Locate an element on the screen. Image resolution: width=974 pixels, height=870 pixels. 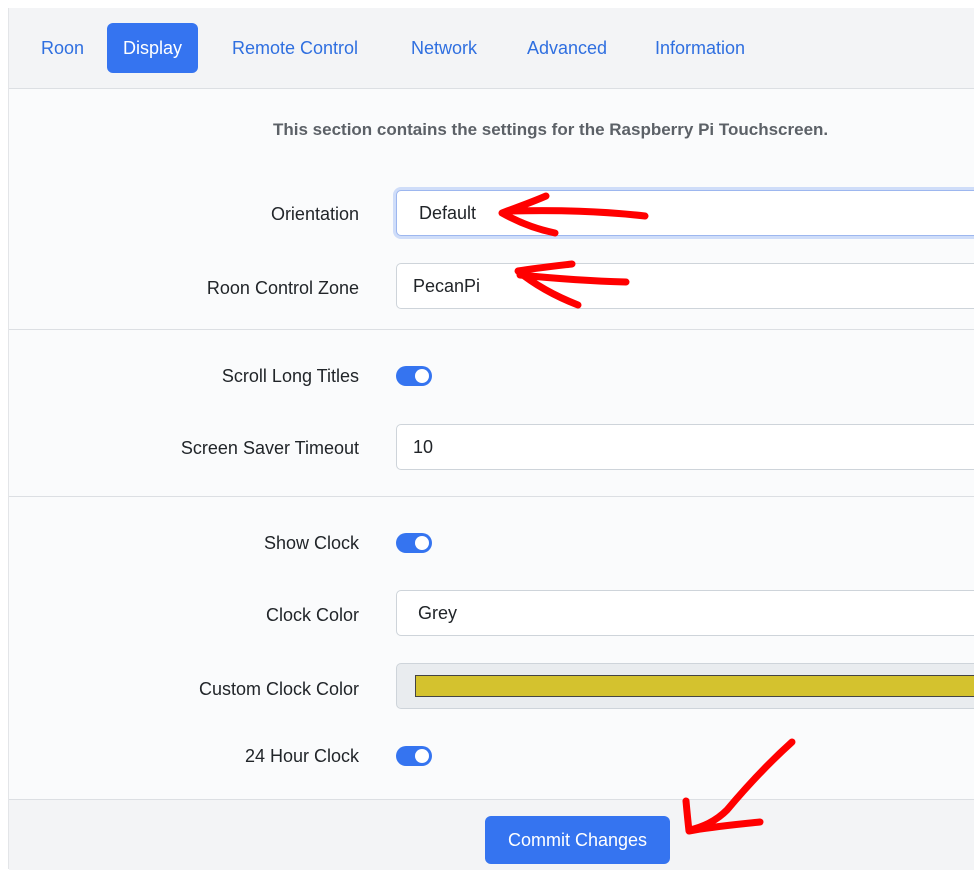
orientation-label: Orientation is located at coordinates (314, 214).